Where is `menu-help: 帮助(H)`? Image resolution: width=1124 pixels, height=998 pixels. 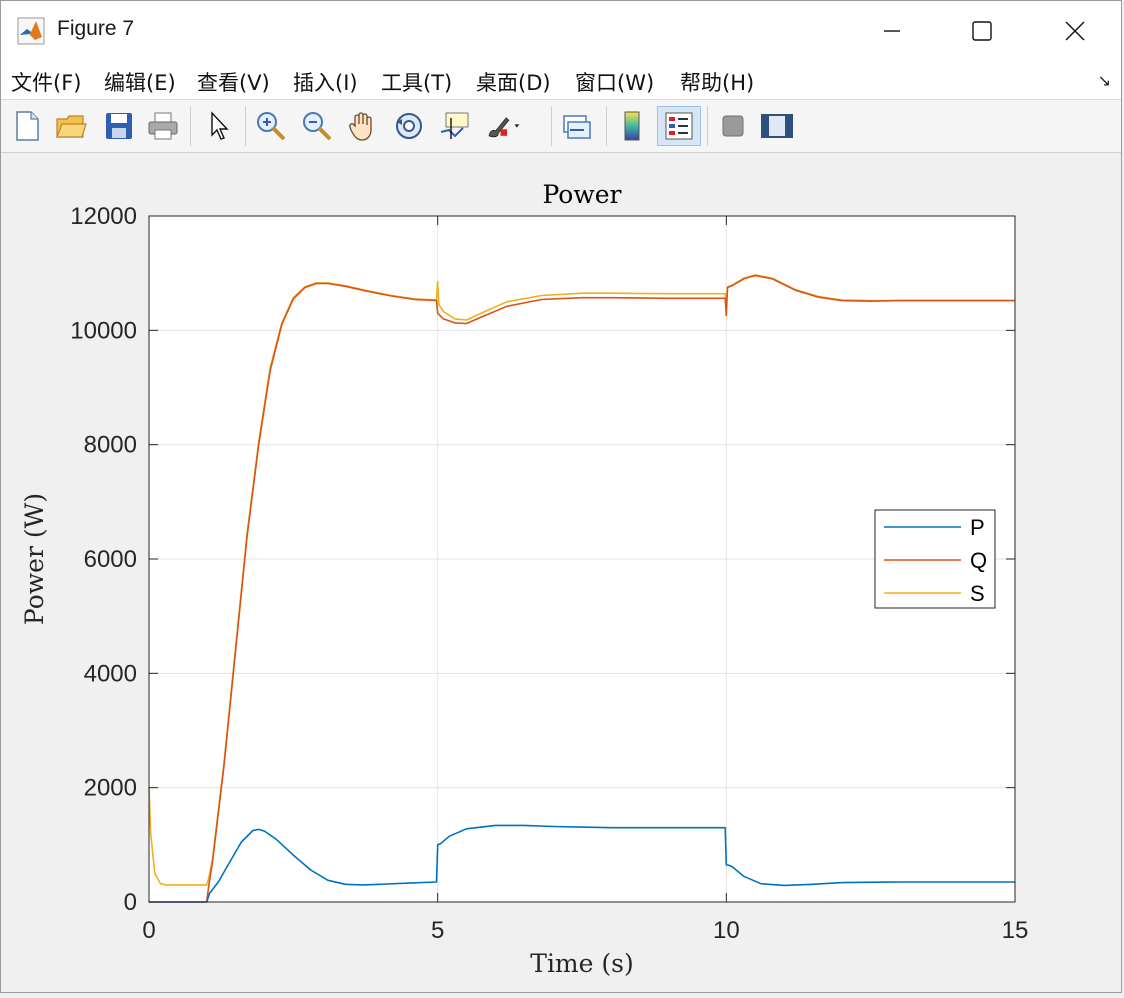
menu-help: 帮助(H) is located at coordinates (717, 82).